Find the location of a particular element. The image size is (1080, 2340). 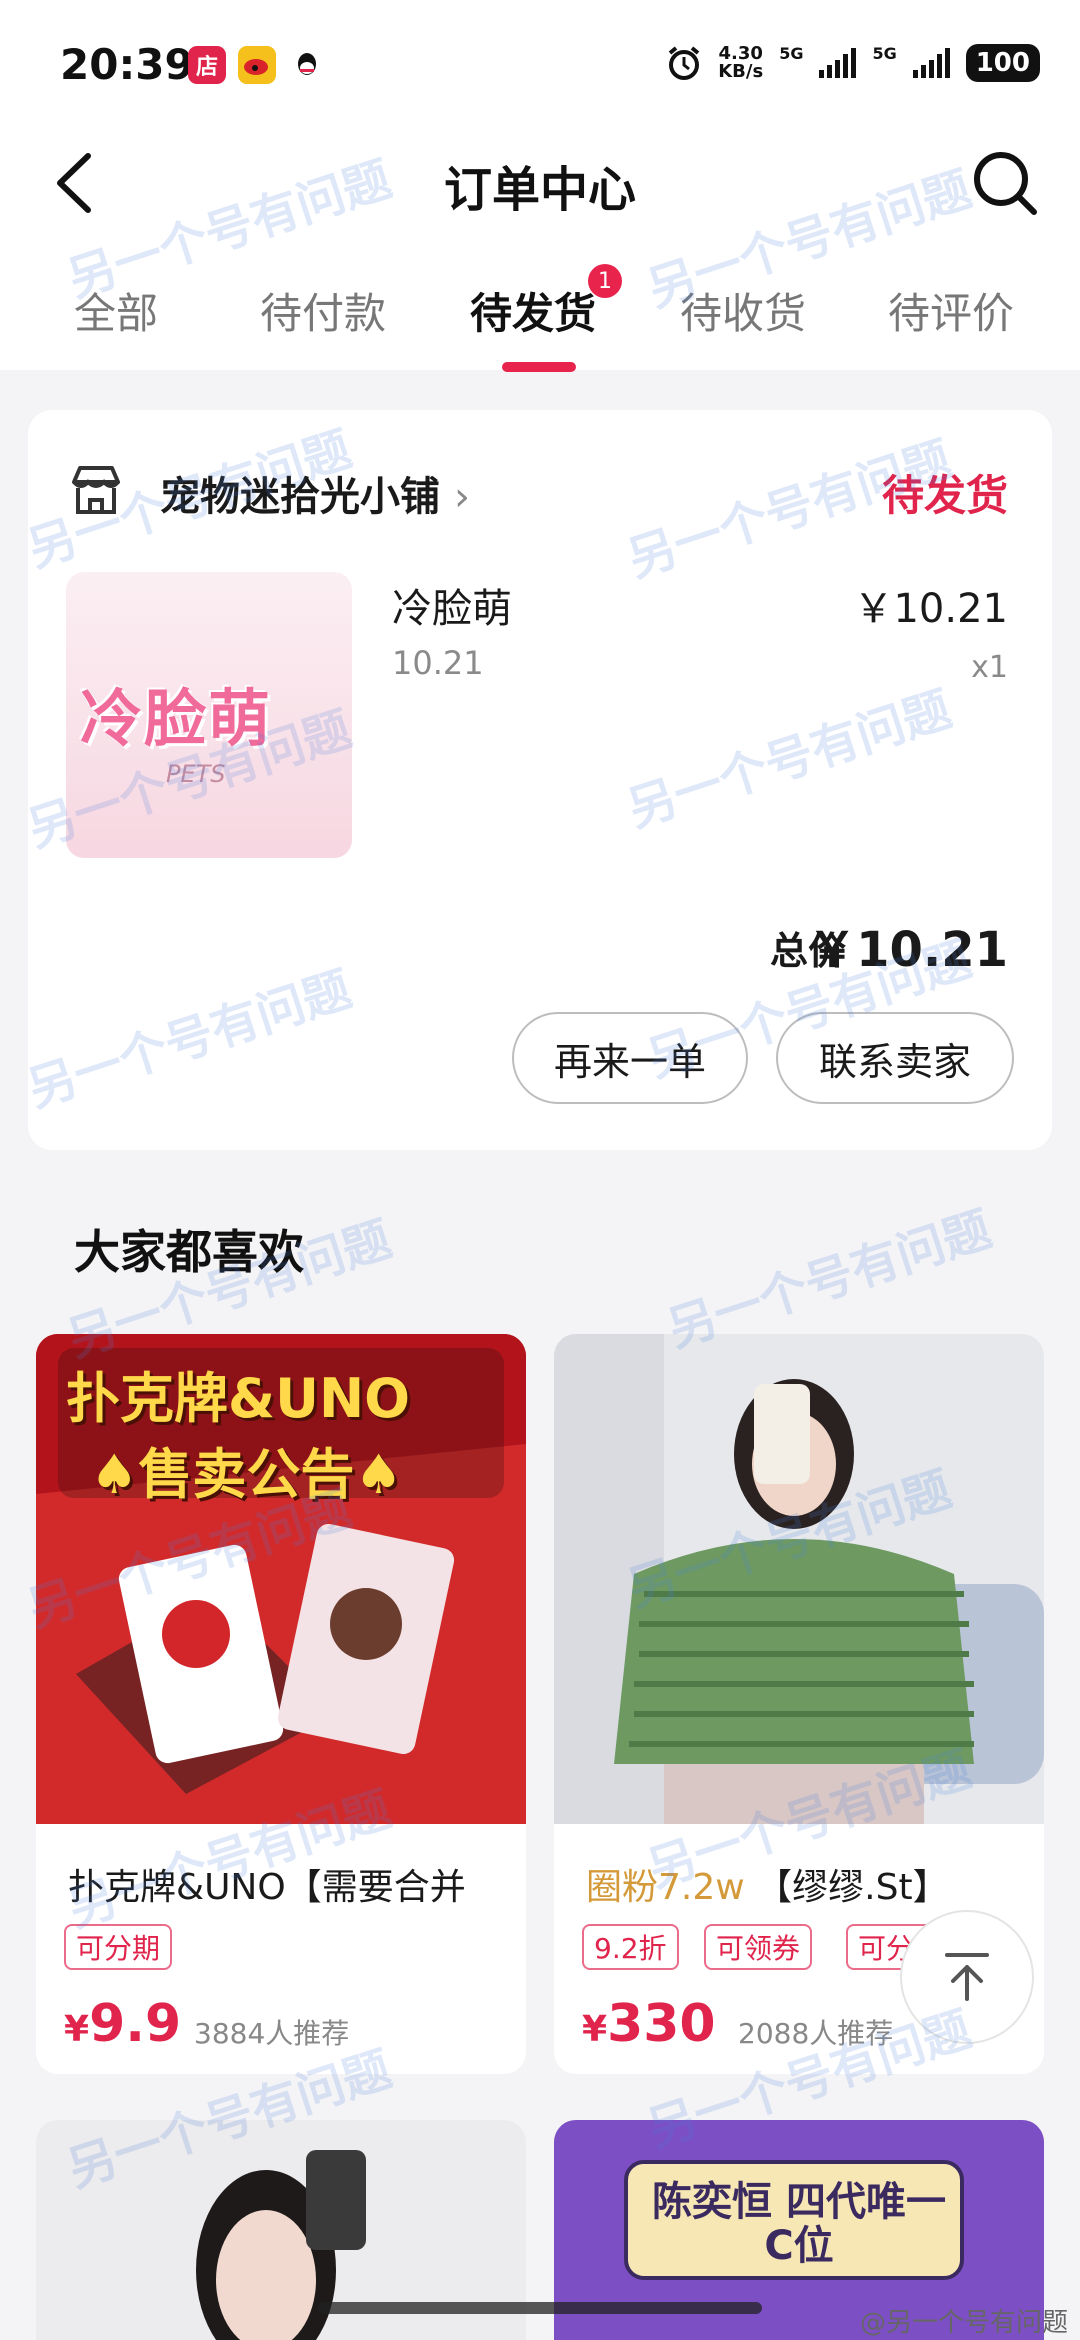

shop-icon is located at coordinates (96, 490).